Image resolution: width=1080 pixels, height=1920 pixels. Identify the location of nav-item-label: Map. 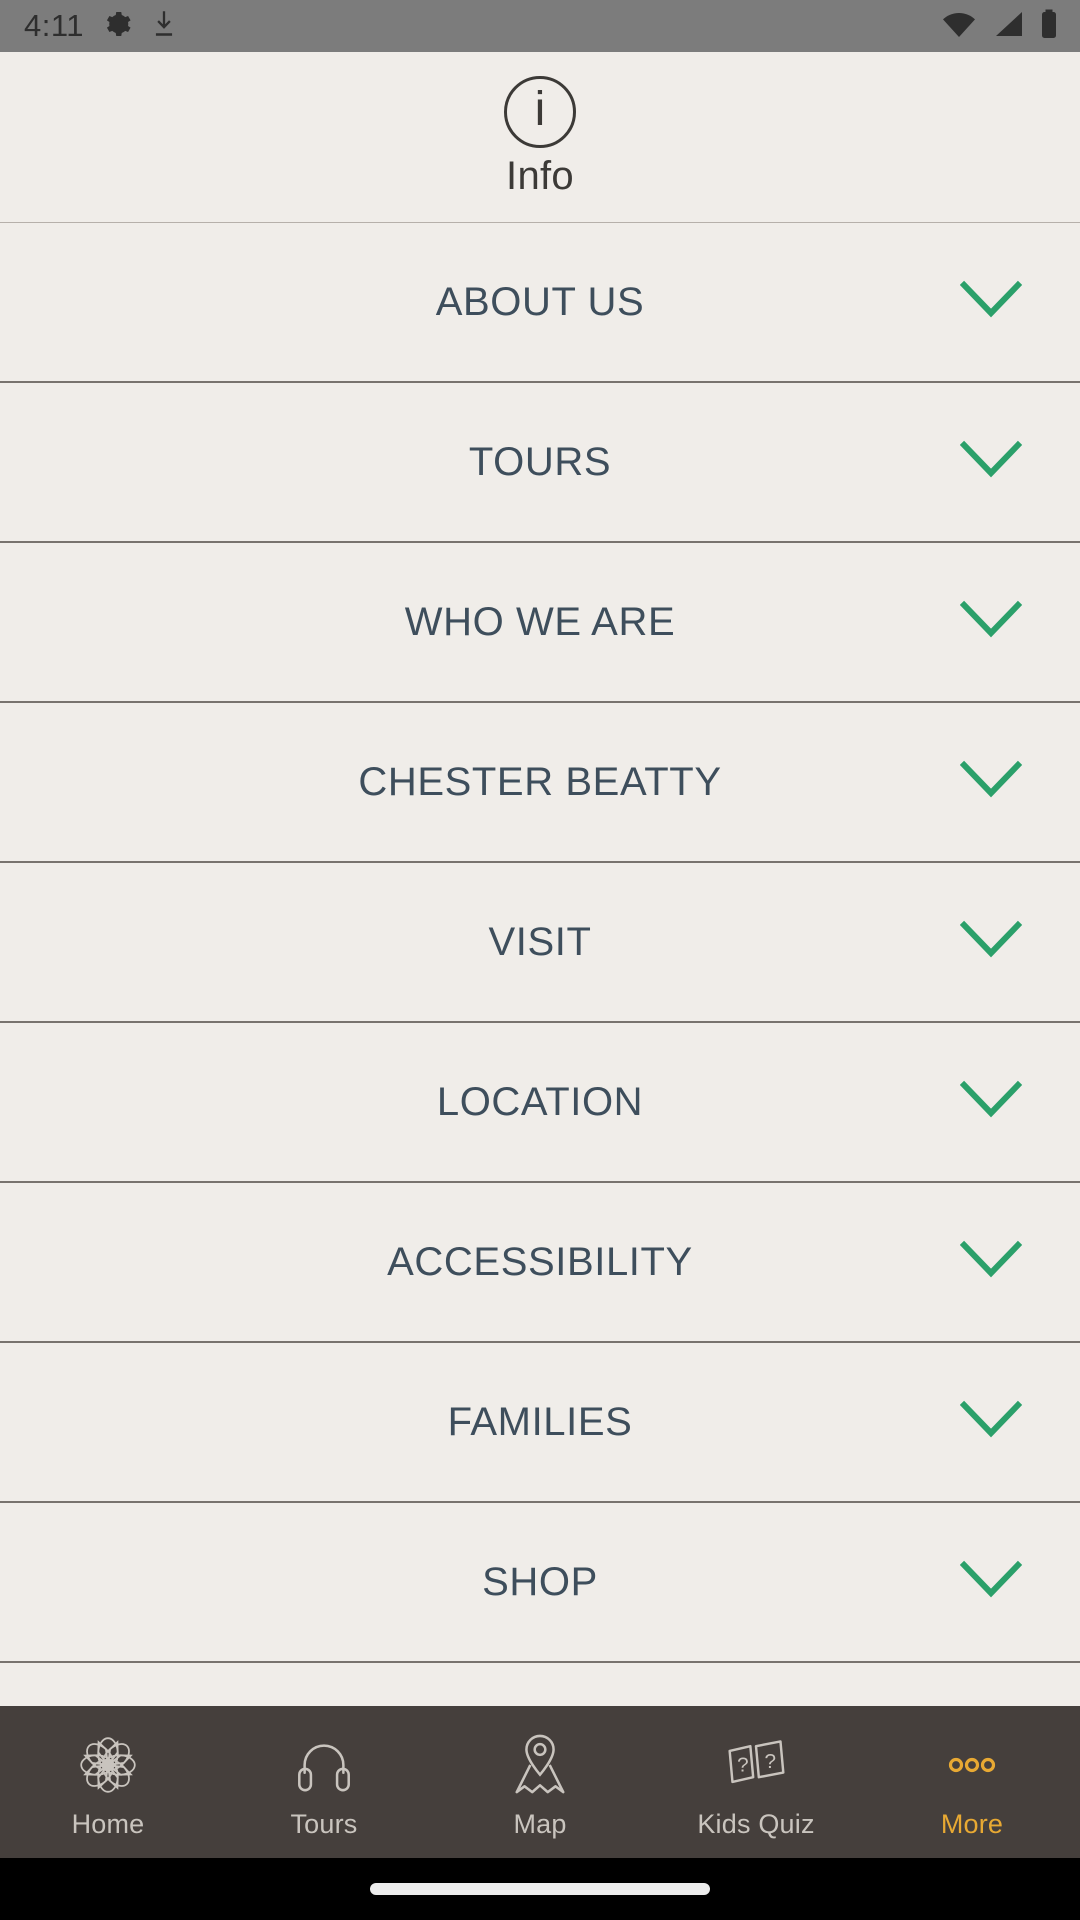
(540, 1823).